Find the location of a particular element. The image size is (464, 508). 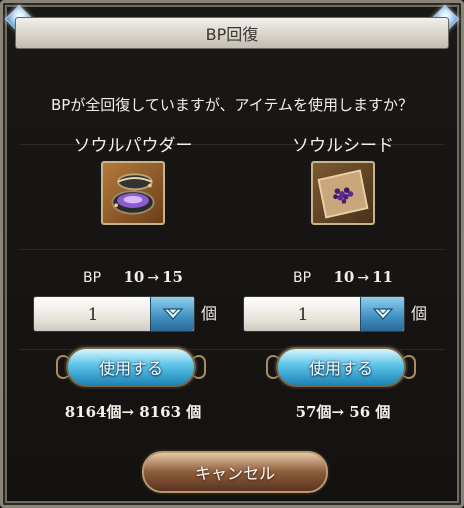

bp-change: BP 10 → 15 is located at coordinates (133, 277).